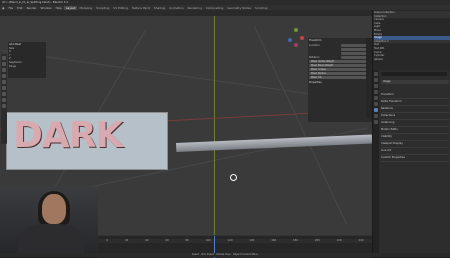 The image size is (450, 258). I want to click on menu-file: File, so click(10, 8).